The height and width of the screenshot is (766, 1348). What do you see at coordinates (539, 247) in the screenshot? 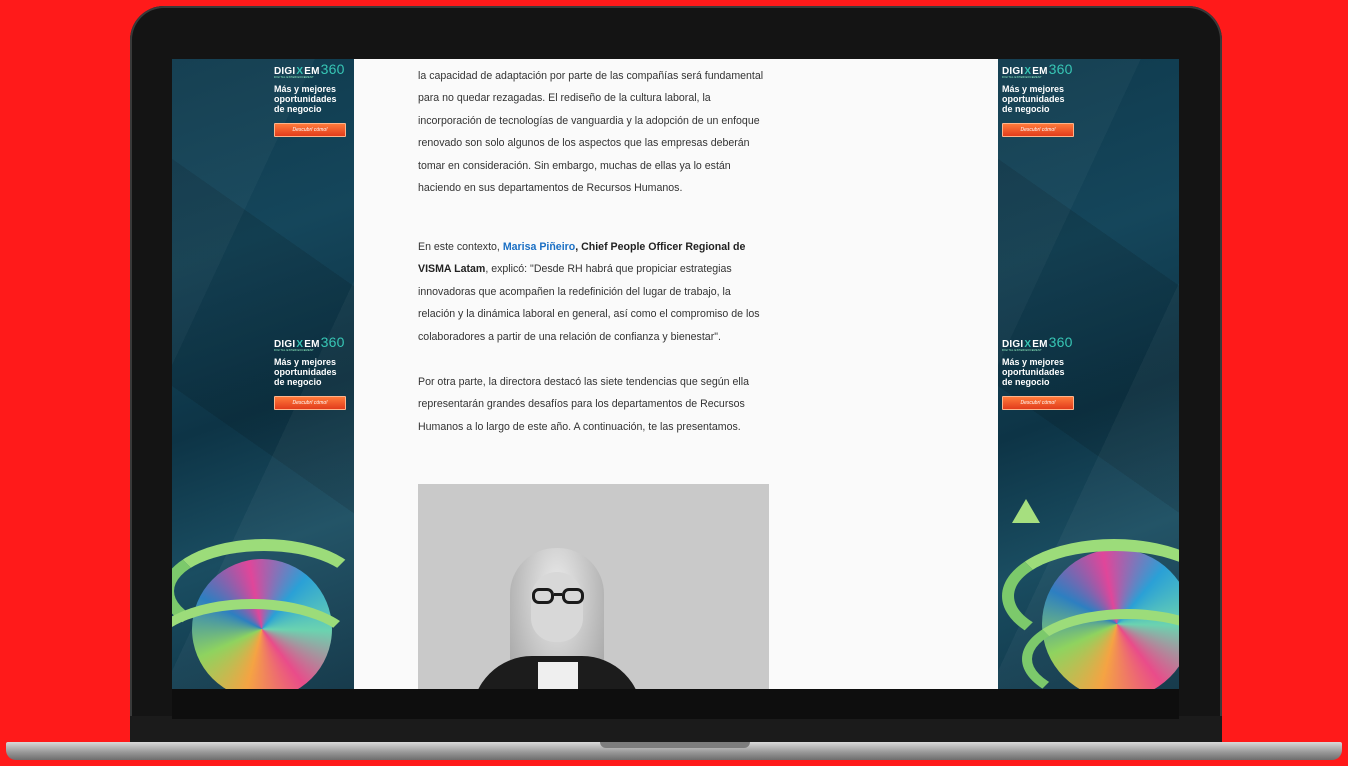
I see `person-link: Marisa Piñeiro` at bounding box center [539, 247].